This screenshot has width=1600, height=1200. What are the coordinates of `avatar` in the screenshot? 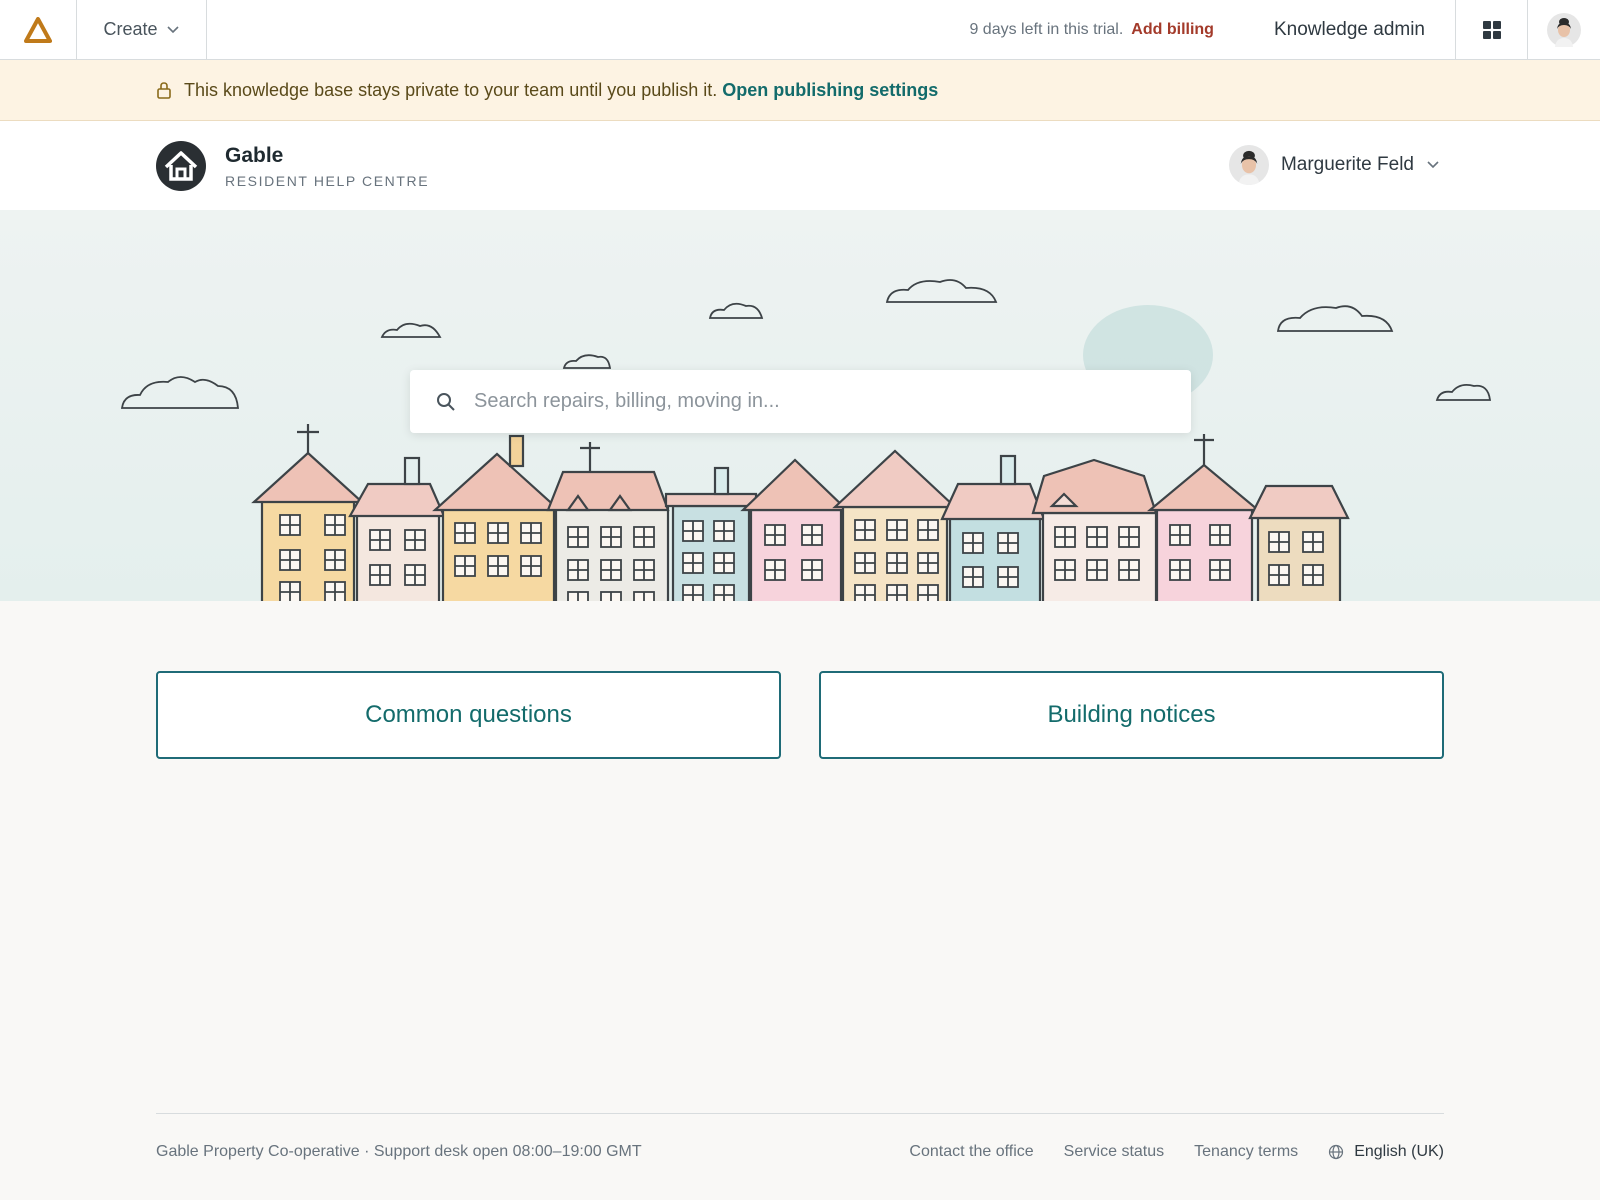 It's located at (1564, 29).